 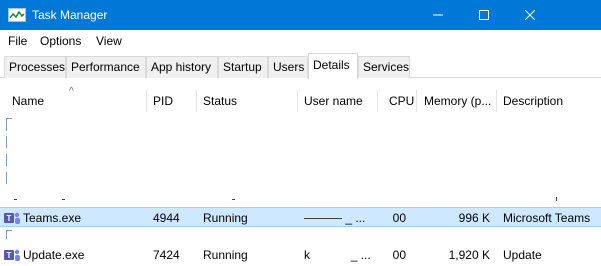 I want to click on column-description: Description, so click(x=533, y=99).